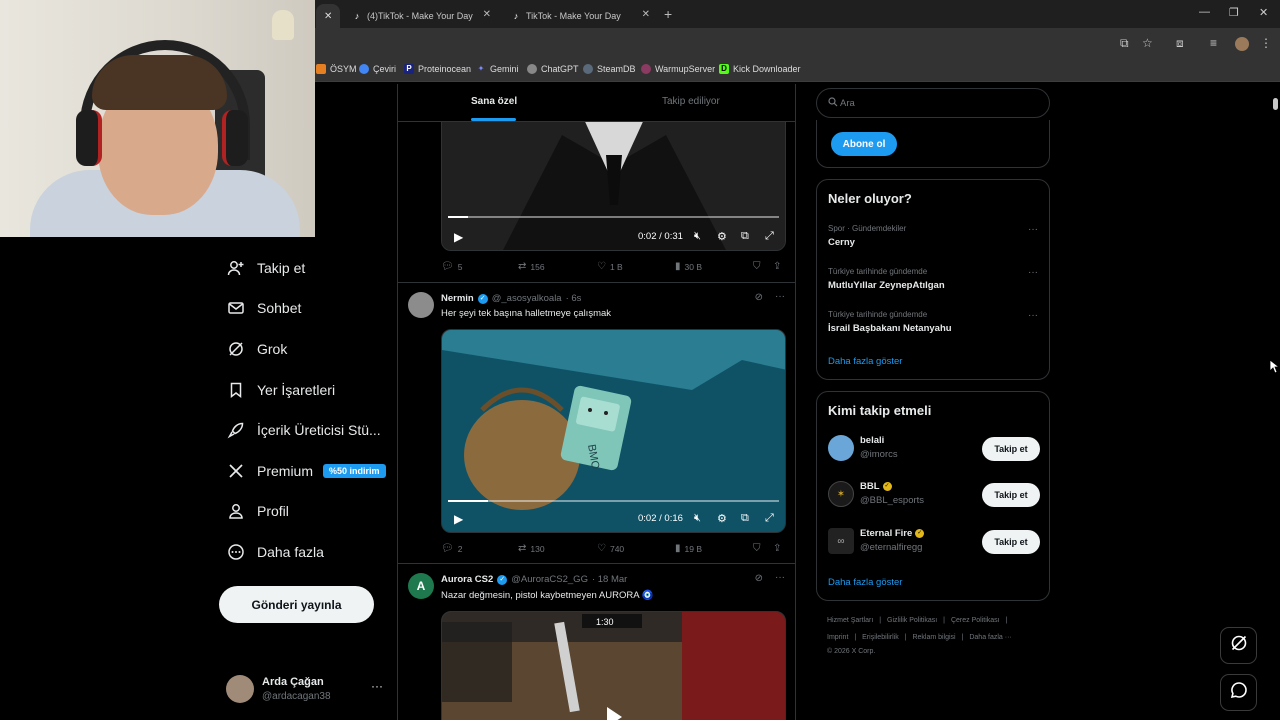  What do you see at coordinates (837, 637) in the screenshot?
I see `footer-link: Imprint` at bounding box center [837, 637].